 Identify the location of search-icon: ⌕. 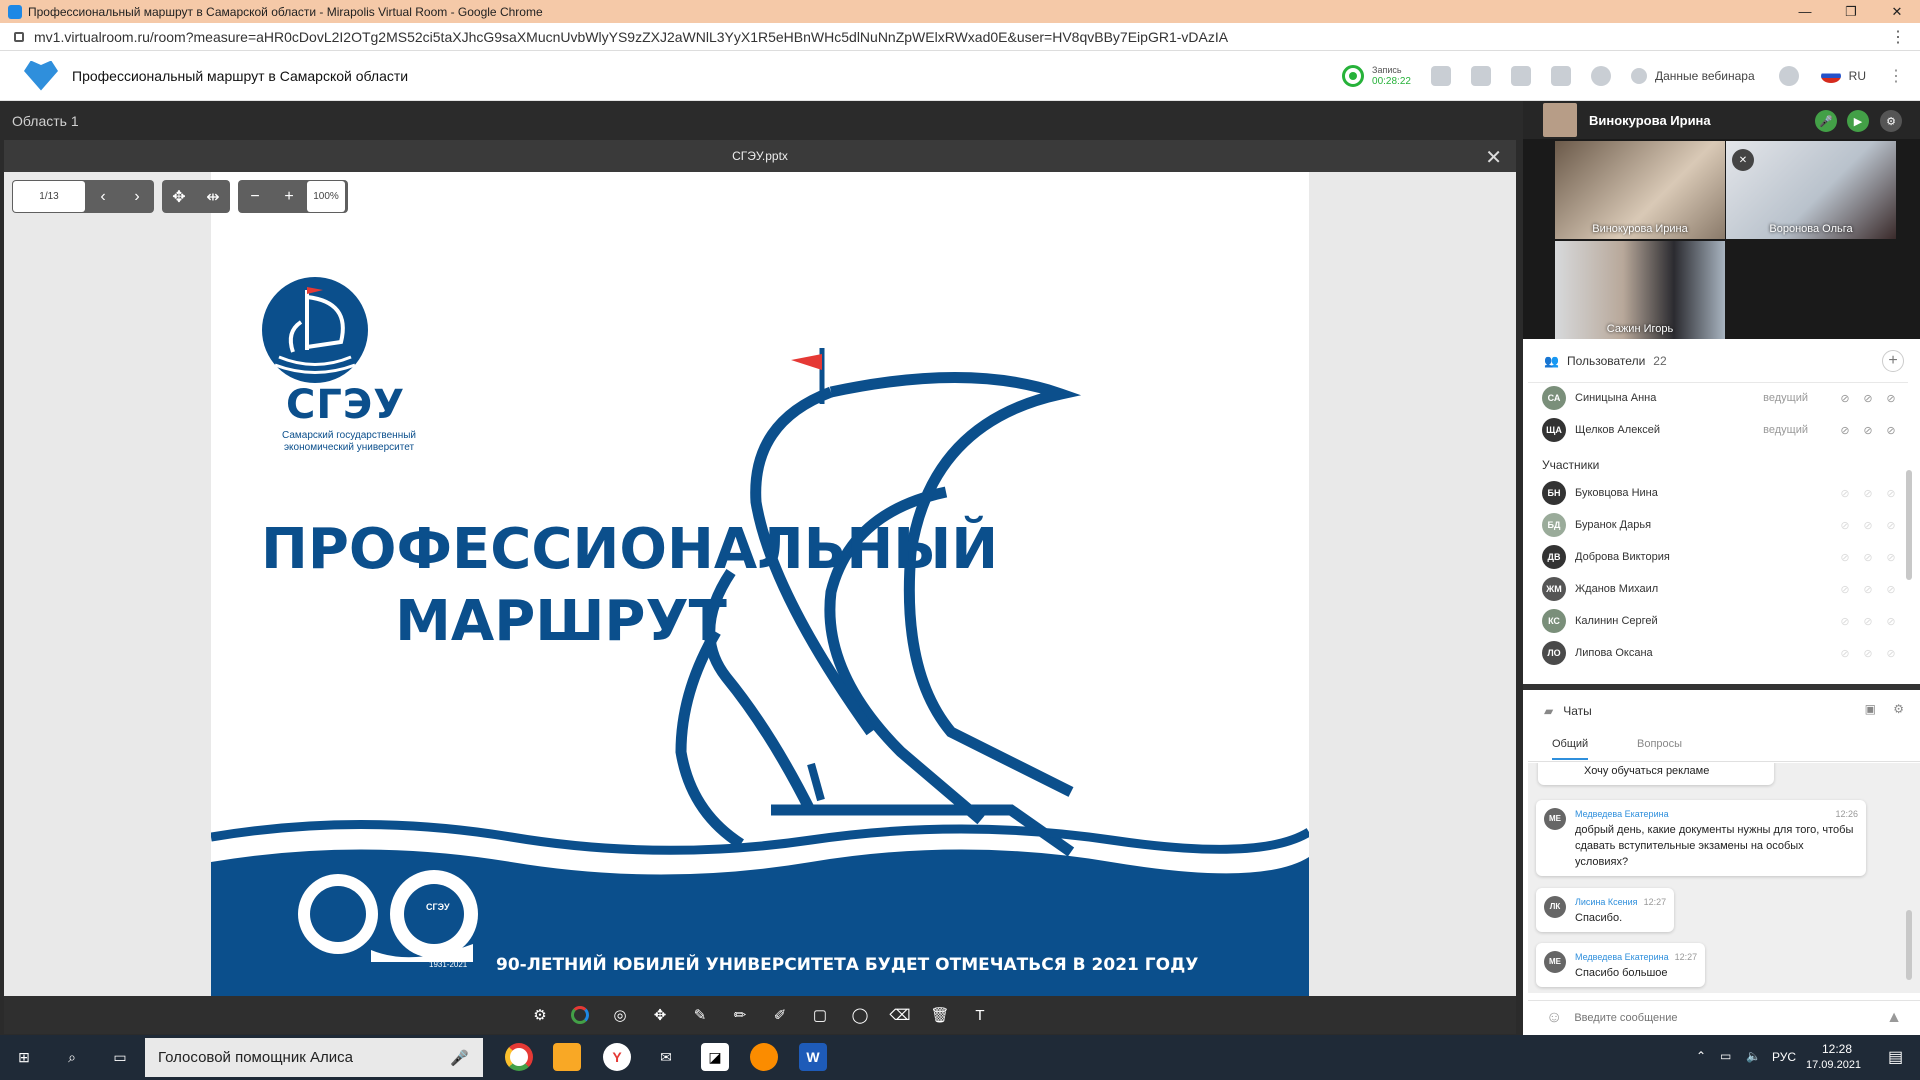
(72, 1057).